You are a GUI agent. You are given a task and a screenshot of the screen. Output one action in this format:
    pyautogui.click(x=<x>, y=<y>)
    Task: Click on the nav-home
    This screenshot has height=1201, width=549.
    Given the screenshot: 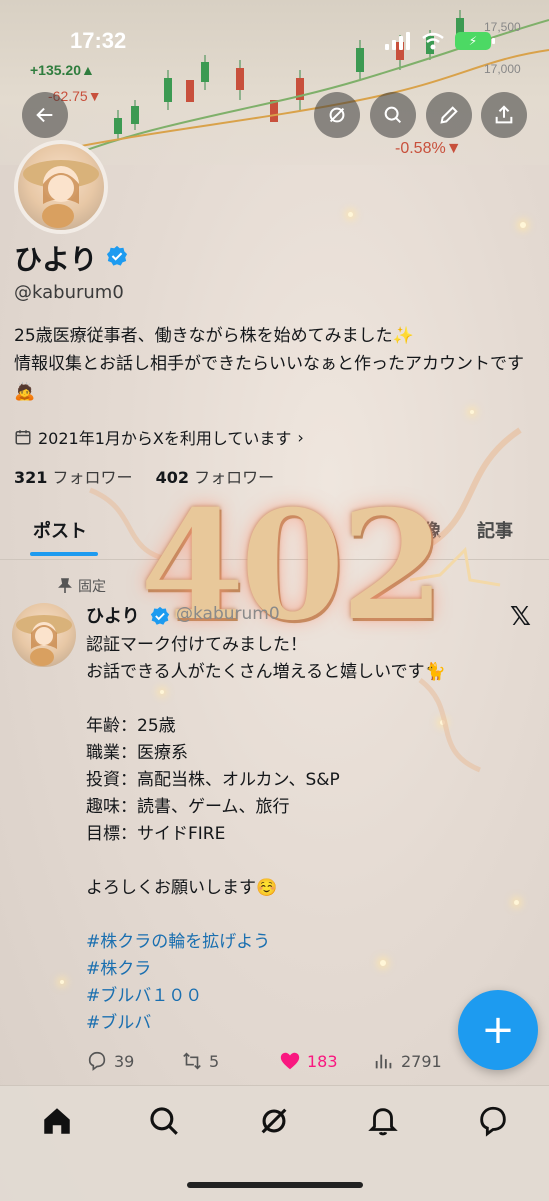 What is the action you would take?
    pyautogui.click(x=57, y=1121)
    